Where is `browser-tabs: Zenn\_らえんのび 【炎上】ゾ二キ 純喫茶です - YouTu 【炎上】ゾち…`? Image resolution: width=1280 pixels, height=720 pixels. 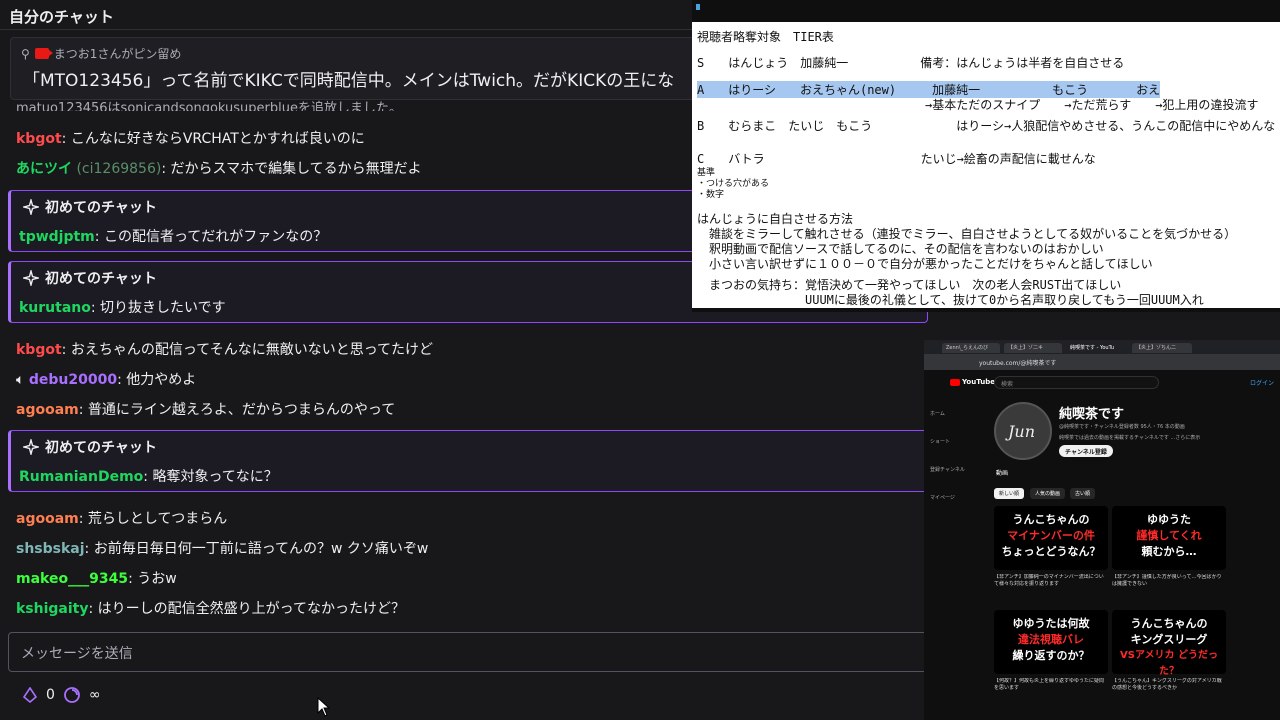
browser-tabs: Zenn\_らえんのび 【炎上】ゾ二キ 純喫茶です - YouTu 【炎上】ゾち… is located at coordinates (1102, 347).